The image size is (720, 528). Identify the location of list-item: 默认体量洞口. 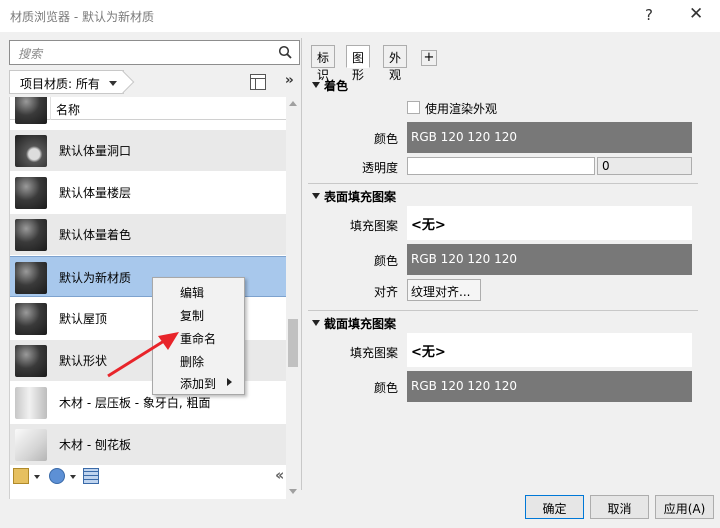
(148, 150).